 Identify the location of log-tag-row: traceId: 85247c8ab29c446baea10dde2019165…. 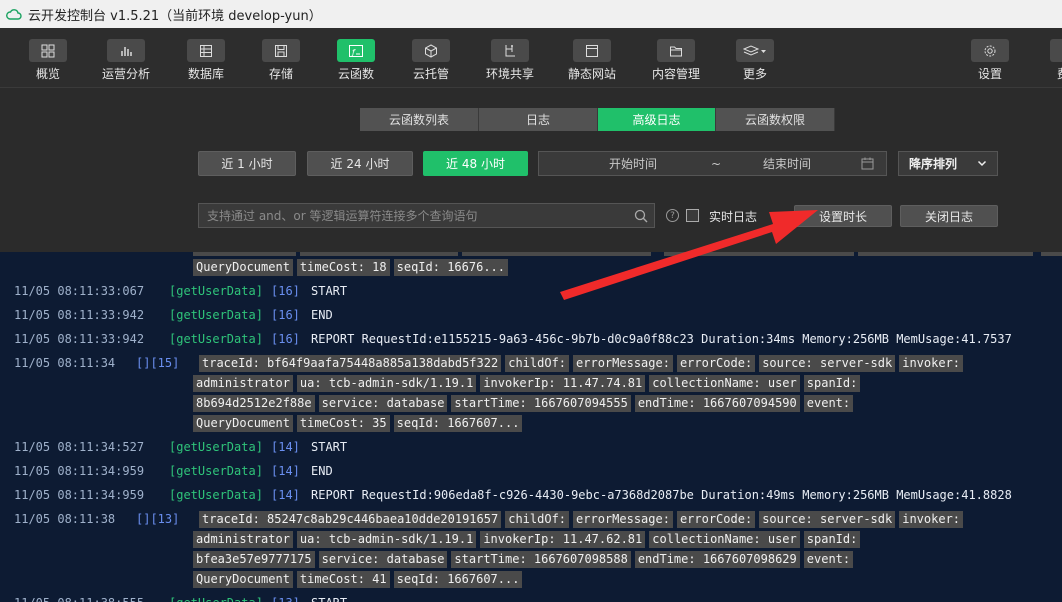
(623, 519).